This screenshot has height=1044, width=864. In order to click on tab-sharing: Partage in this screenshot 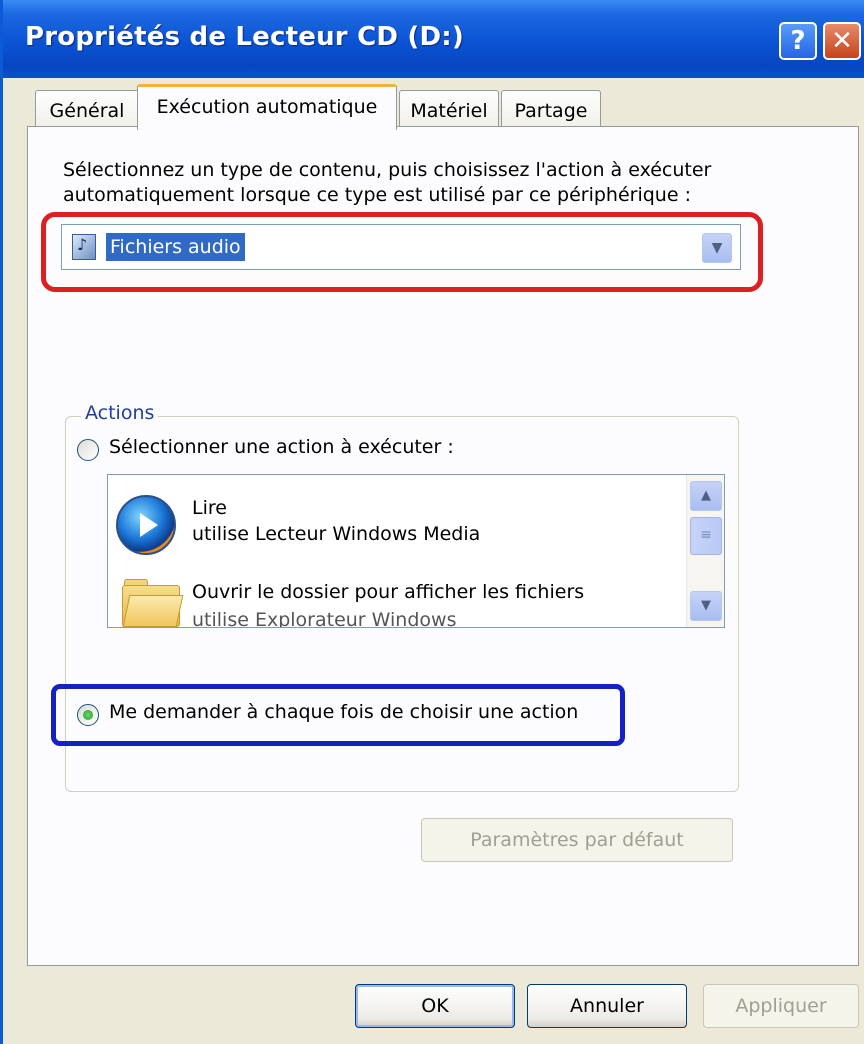, I will do `click(551, 110)`.